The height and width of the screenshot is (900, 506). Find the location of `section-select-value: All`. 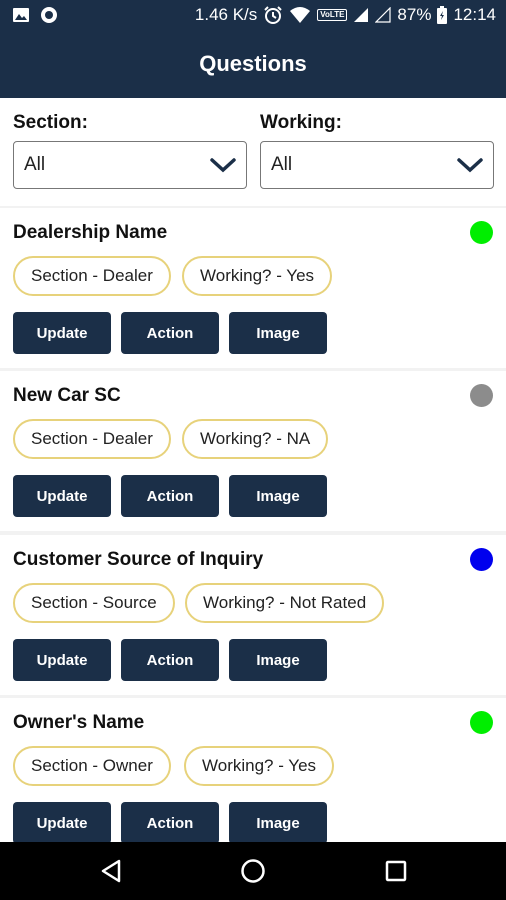

section-select-value: All is located at coordinates (35, 164).